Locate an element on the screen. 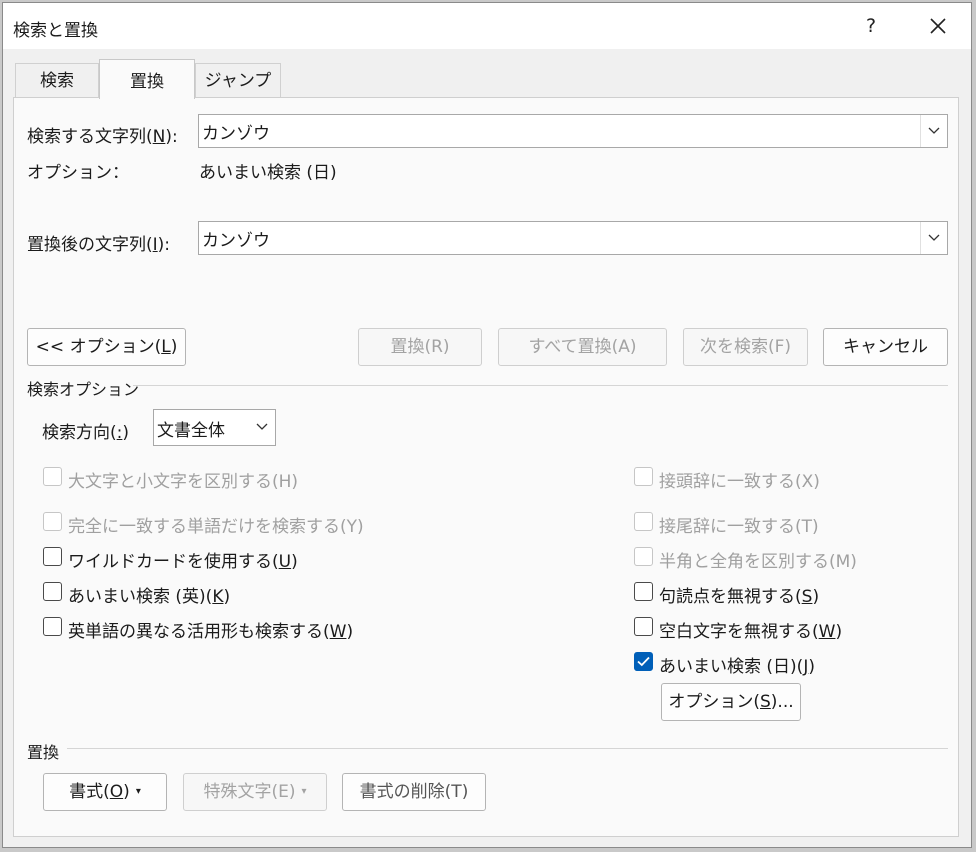 This screenshot has width=976, height=852. window-title: 検索と置換 is located at coordinates (55, 31).